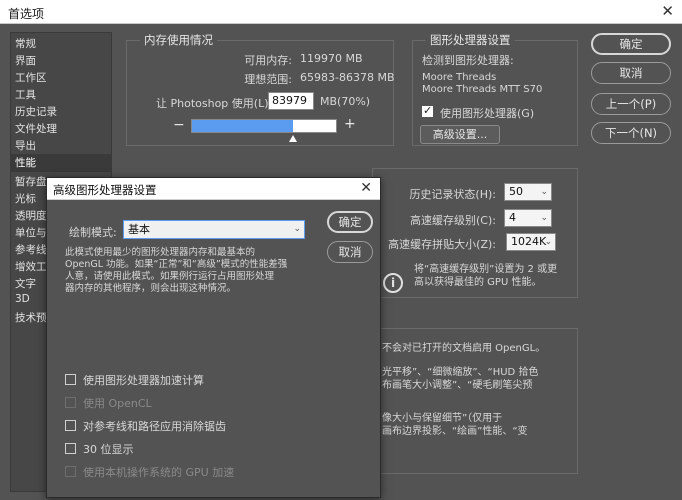 The height and width of the screenshot is (500, 682). Describe the element at coordinates (464, 348) in the screenshot. I see `description-line1: 不会对已打开的文档启用 OpenGL。` at that location.